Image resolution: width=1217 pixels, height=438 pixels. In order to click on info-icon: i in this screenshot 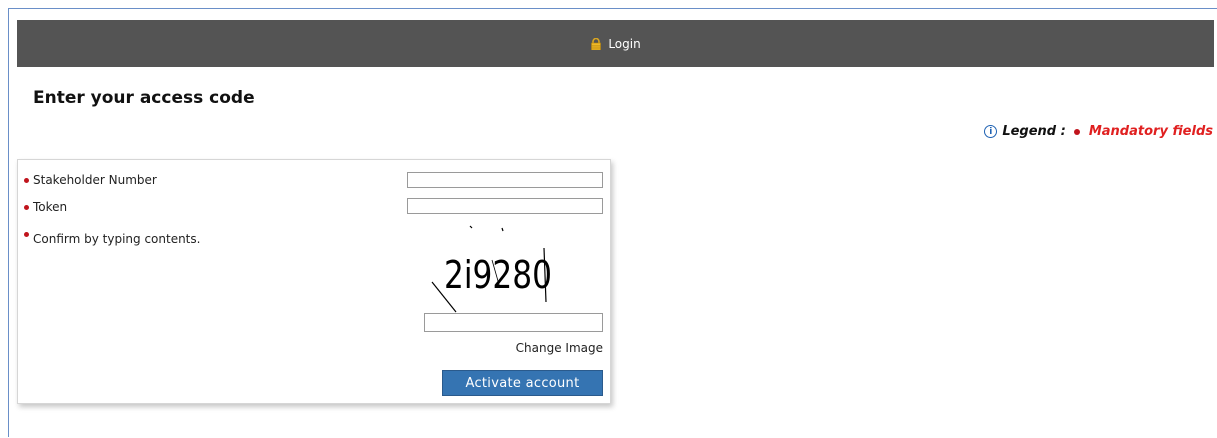, I will do `click(991, 131)`.